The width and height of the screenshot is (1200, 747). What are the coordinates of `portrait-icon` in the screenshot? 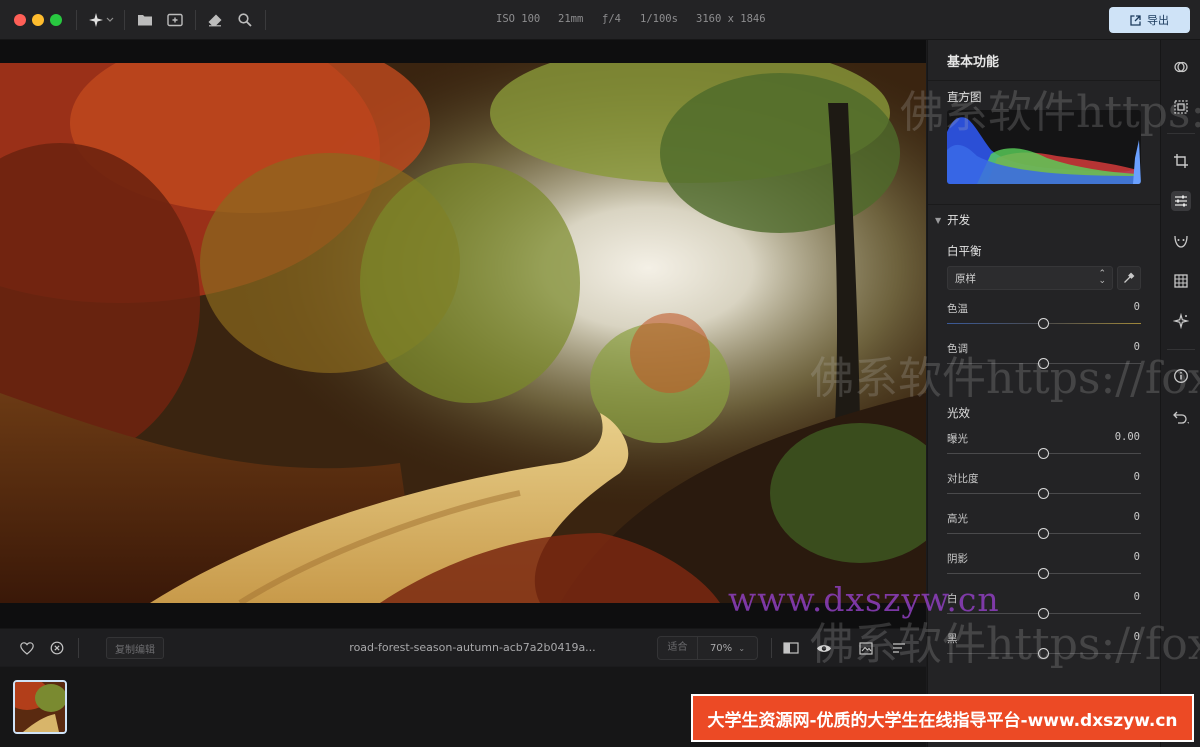 It's located at (1181, 241).